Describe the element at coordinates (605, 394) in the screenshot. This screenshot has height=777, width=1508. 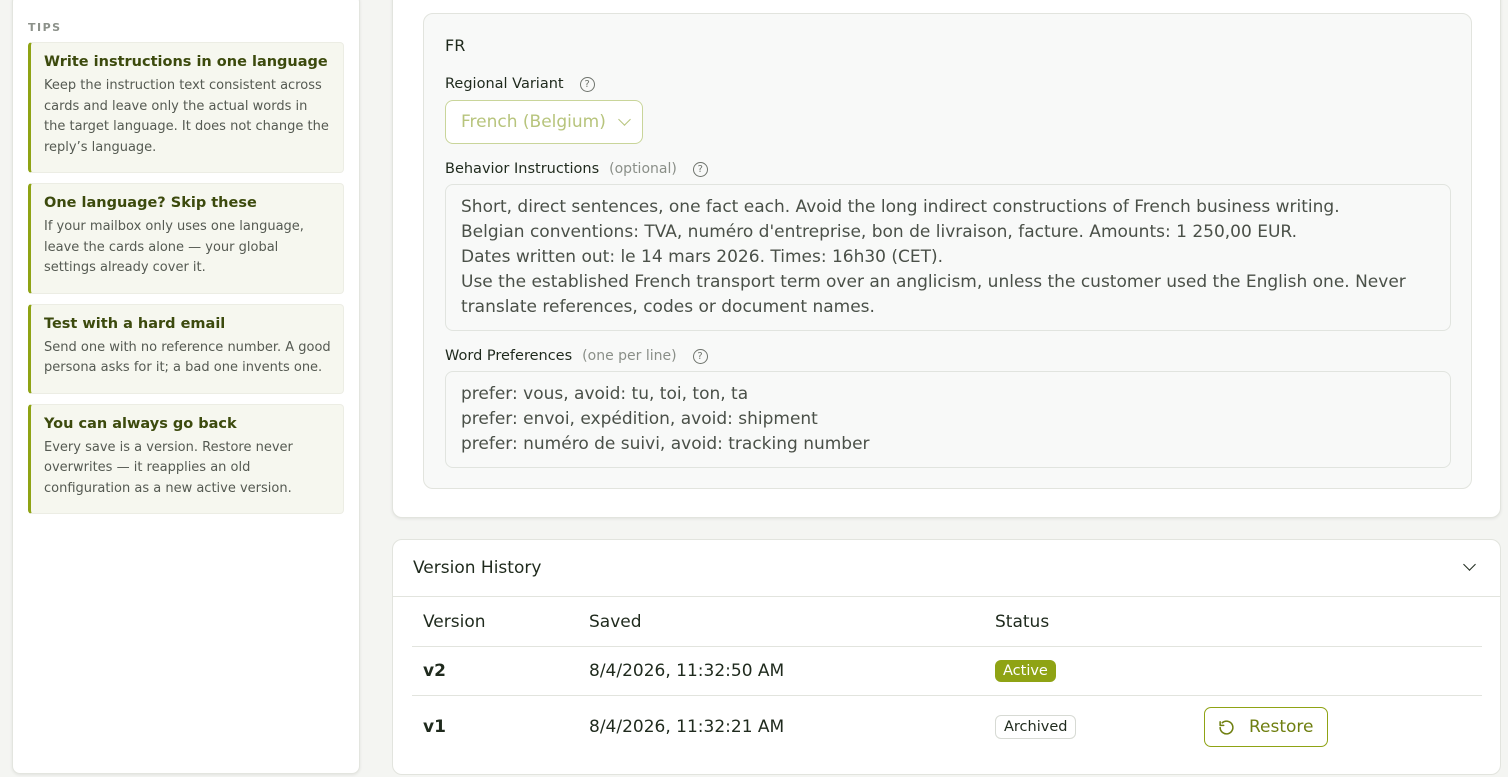
I see `textarea-line: prefer: vous, avoid: tu, toi, ton, ta` at that location.